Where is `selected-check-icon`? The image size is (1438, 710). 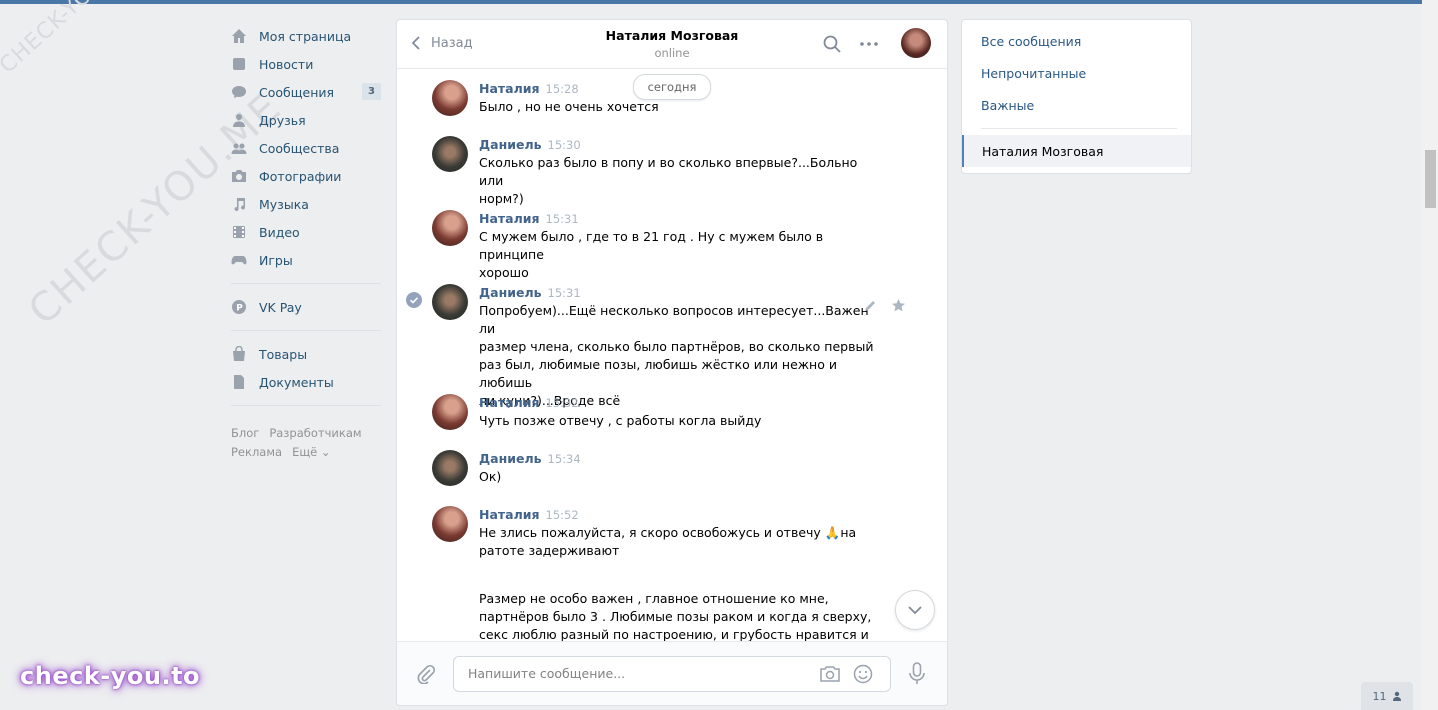 selected-check-icon is located at coordinates (414, 300).